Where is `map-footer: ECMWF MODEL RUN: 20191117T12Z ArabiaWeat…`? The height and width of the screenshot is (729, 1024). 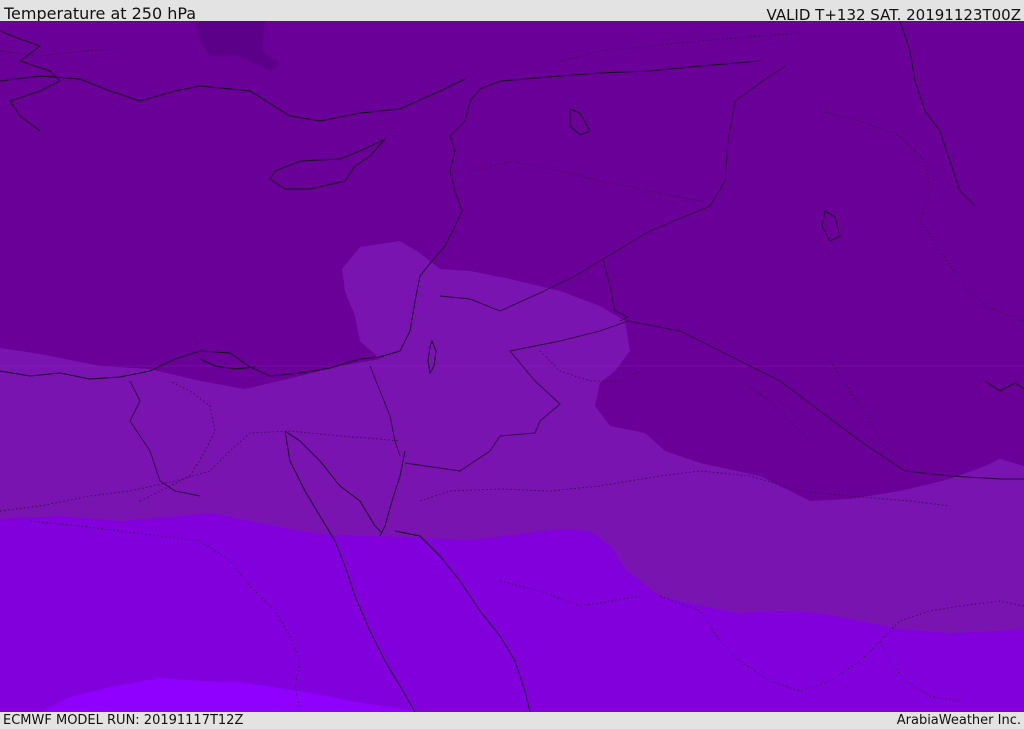 map-footer: ECMWF MODEL RUN: 20191117T12Z ArabiaWeat… is located at coordinates (512, 720).